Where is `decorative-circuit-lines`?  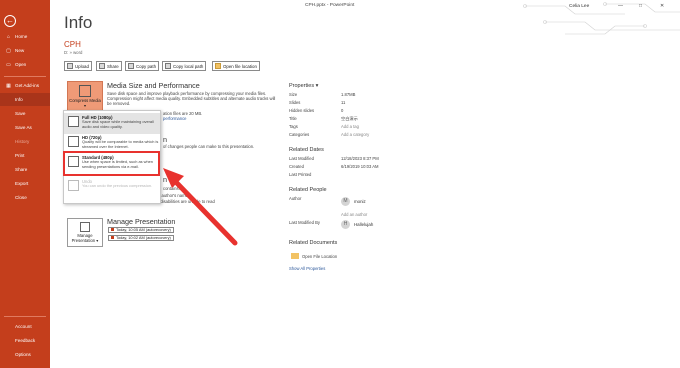 decorative-circuit-lines is located at coordinates (601, 18).